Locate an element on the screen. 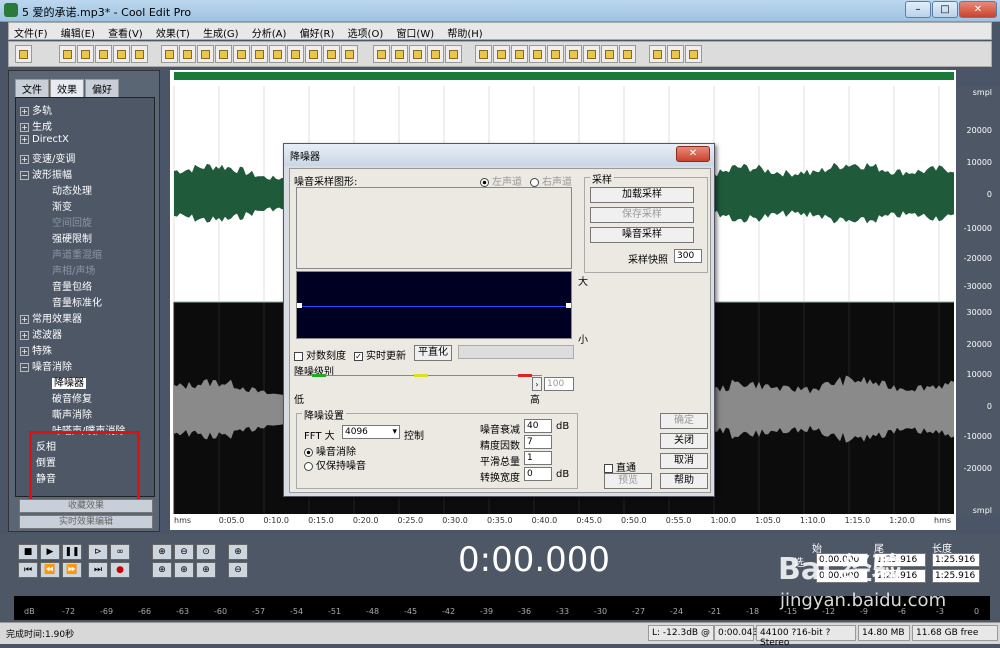 This screenshot has width=1000, height=648. left-channel-radio: 左声道 is located at coordinates (501, 180).